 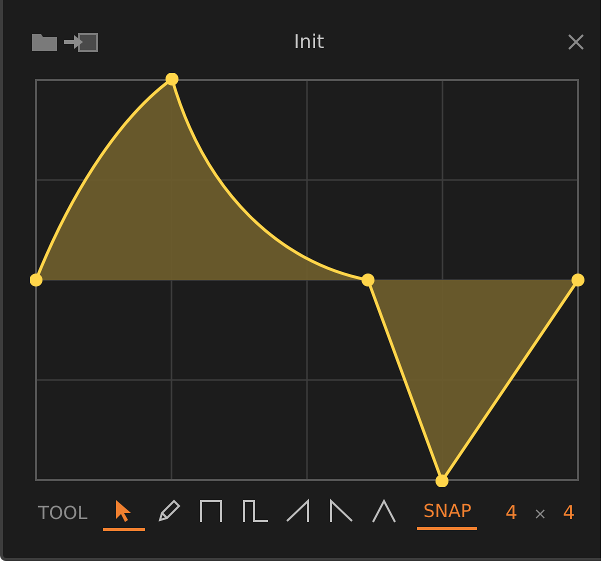 I want to click on close-icon, so click(x=576, y=42).